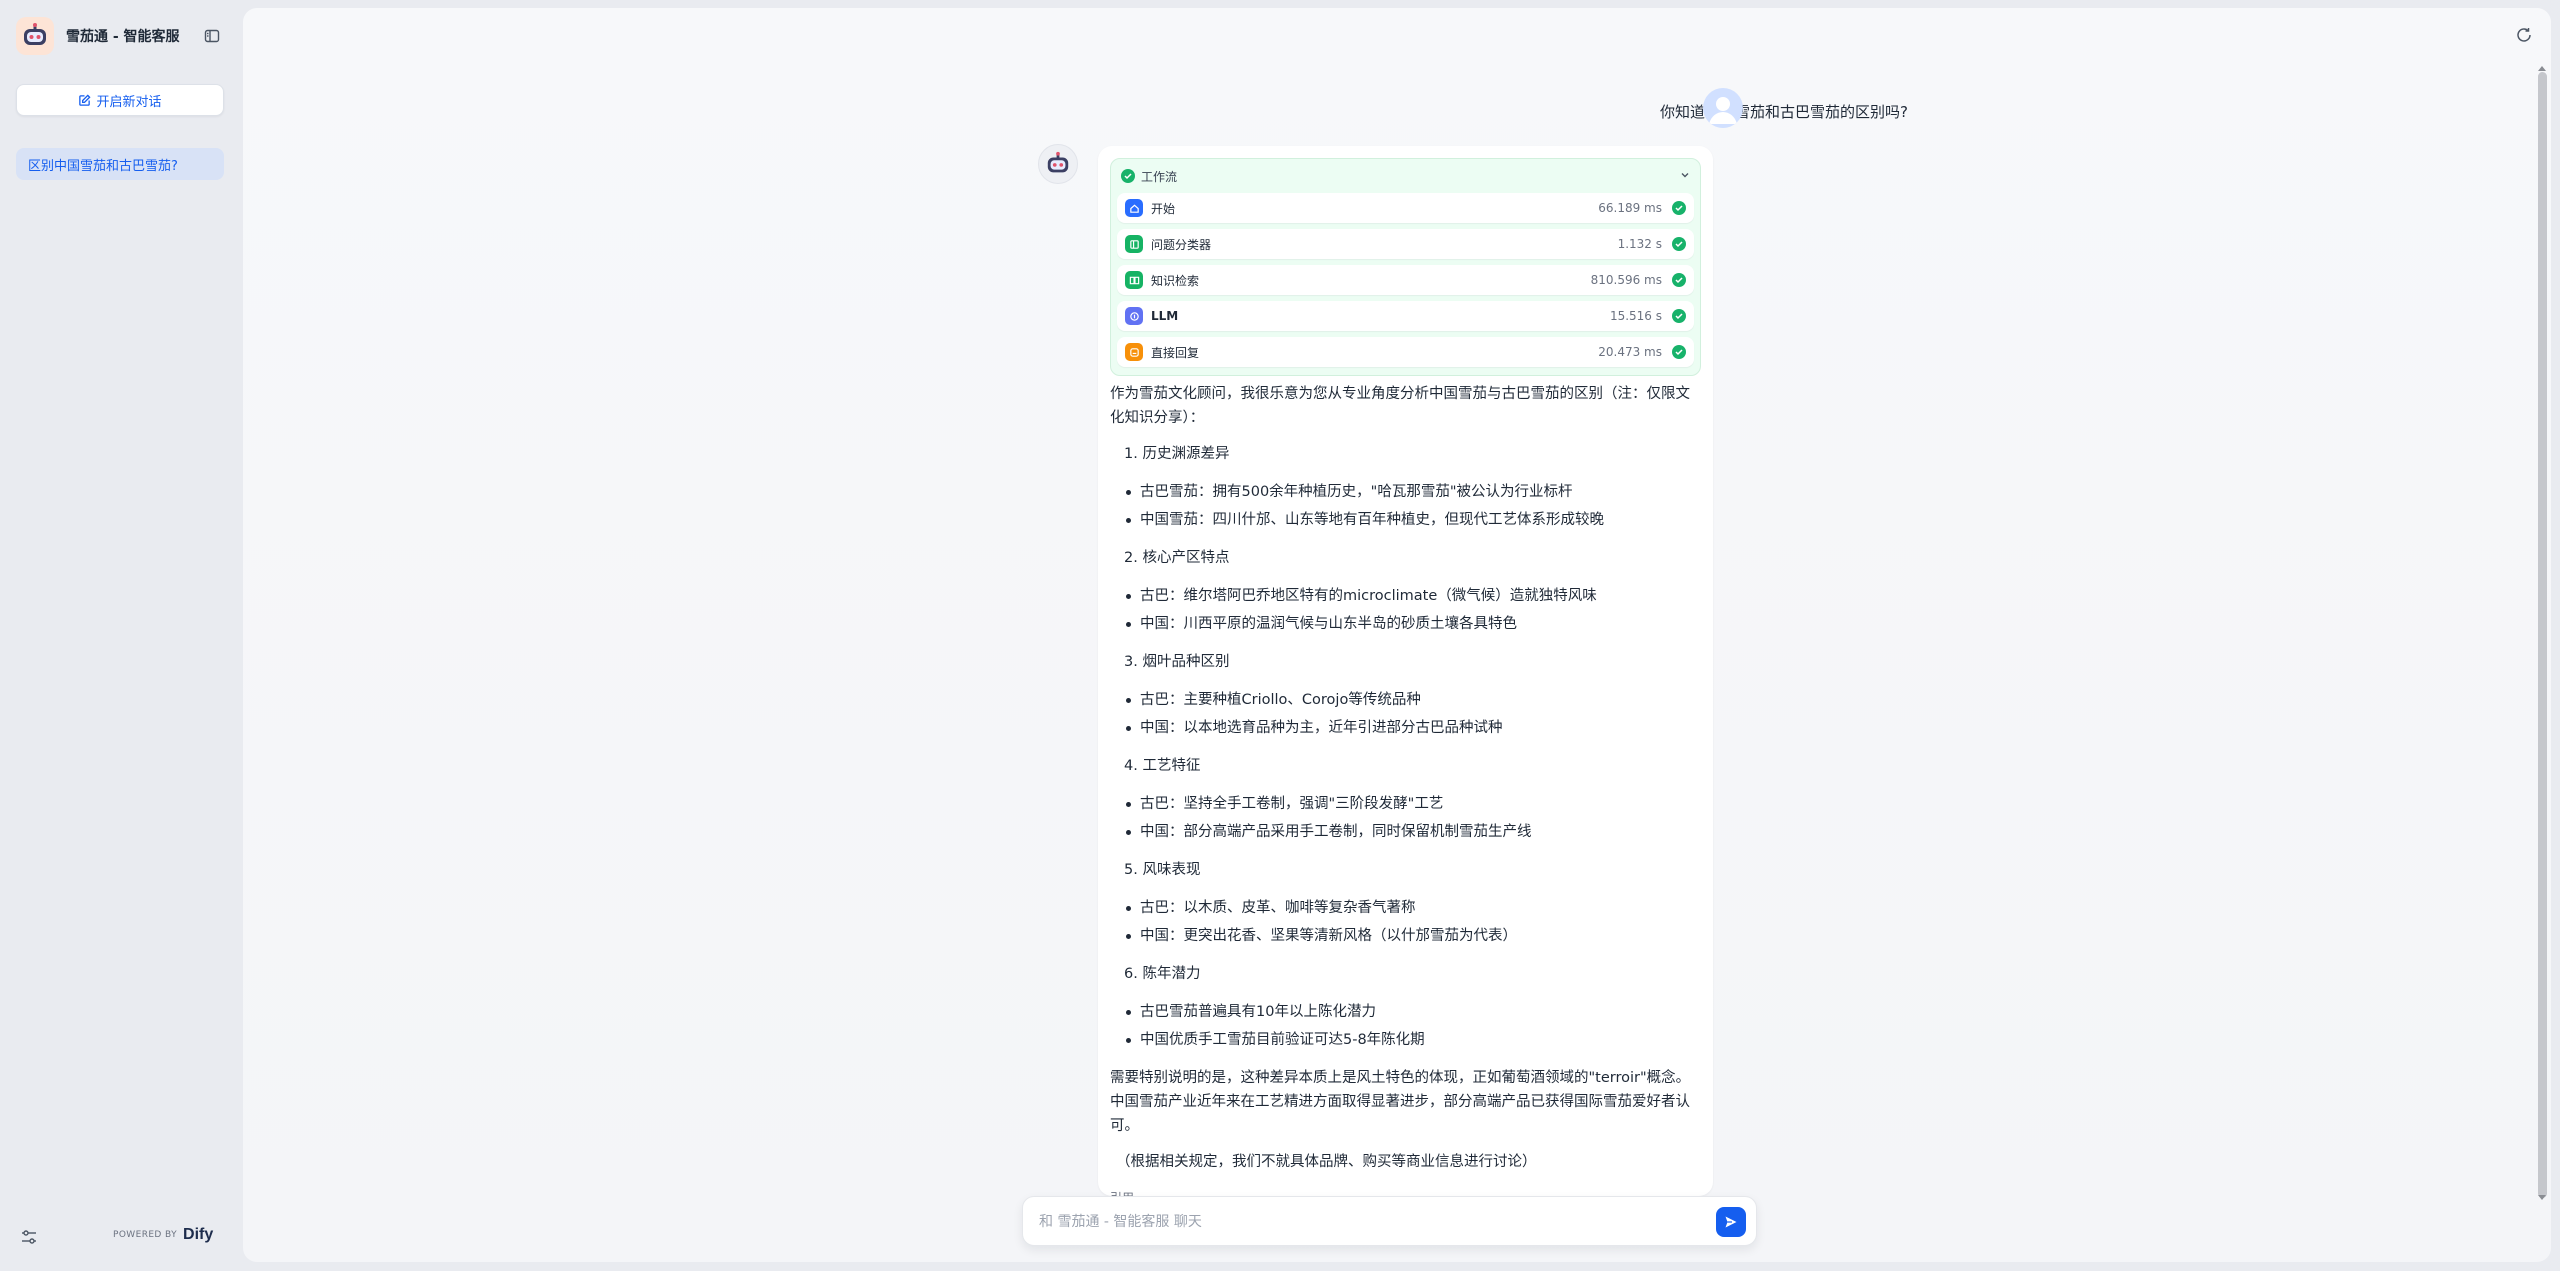  What do you see at coordinates (2542, 1197) in the screenshot?
I see `scroll-down-arrow-icon` at bounding box center [2542, 1197].